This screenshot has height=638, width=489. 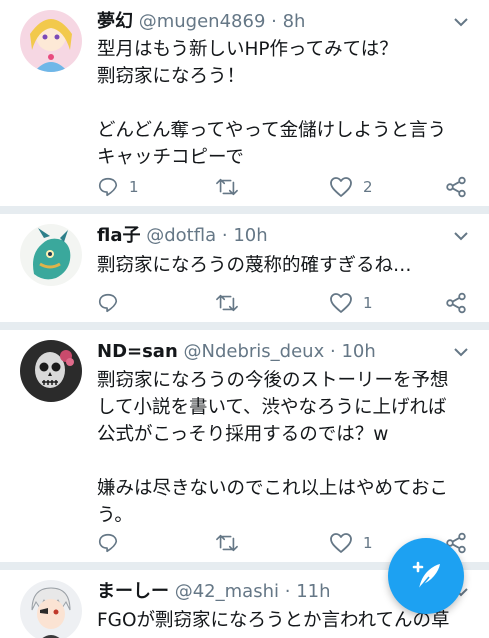 I want to click on display-name: ND=san, so click(x=137, y=351).